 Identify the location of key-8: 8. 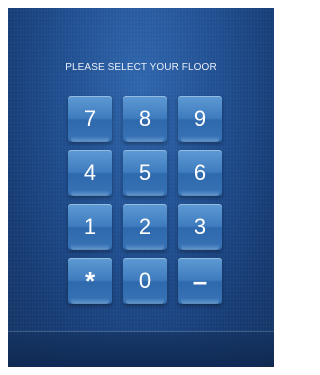
(145, 119).